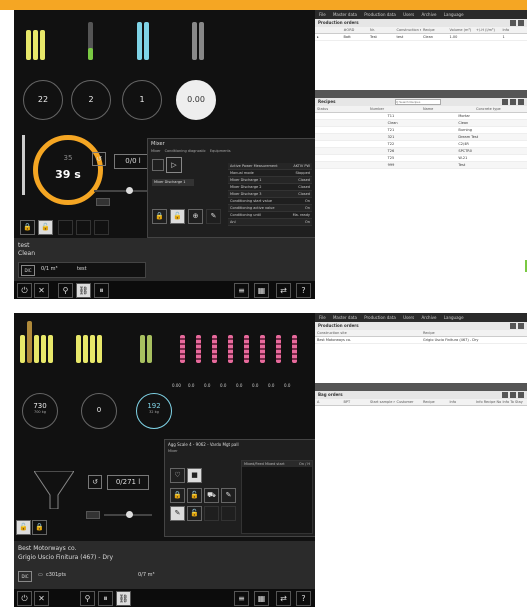  I want to click on table-row: 321 Dream Test, so click(421, 137).